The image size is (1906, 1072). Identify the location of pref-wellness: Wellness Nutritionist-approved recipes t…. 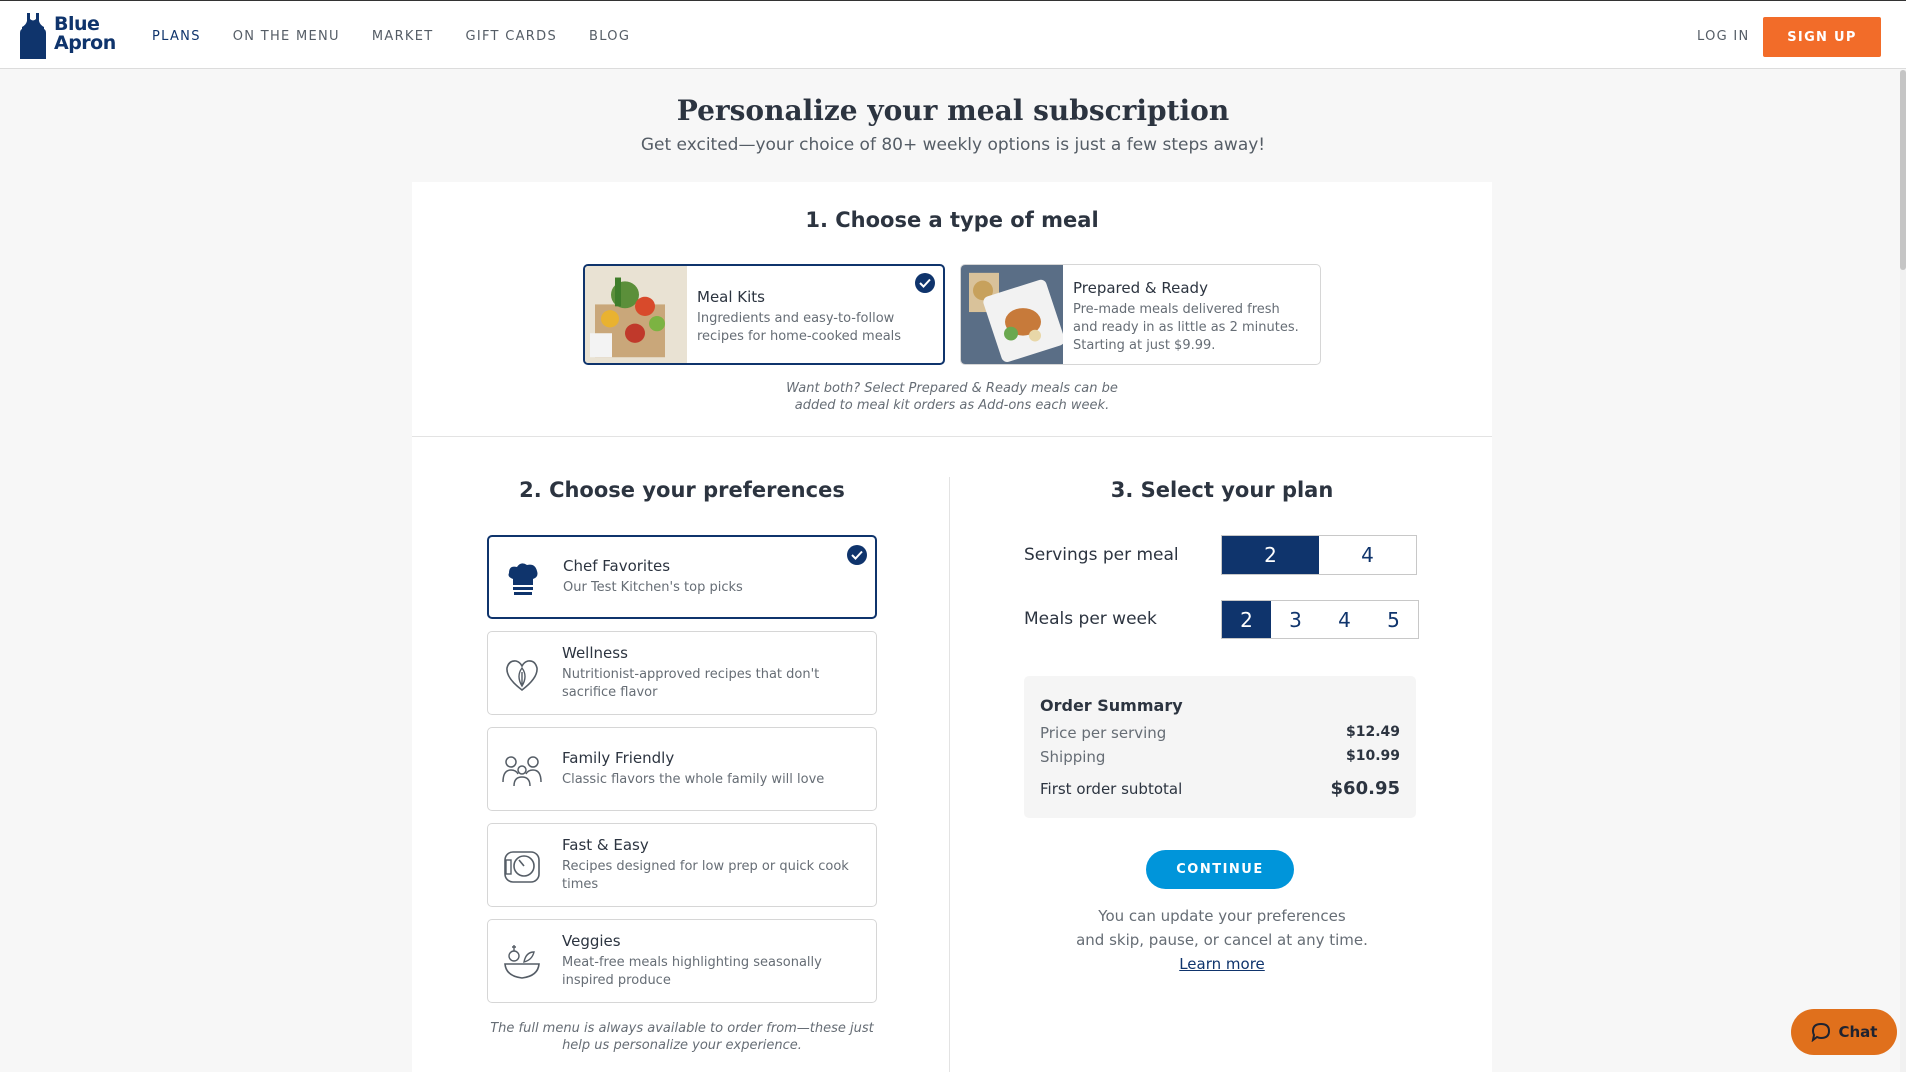
(682, 673).